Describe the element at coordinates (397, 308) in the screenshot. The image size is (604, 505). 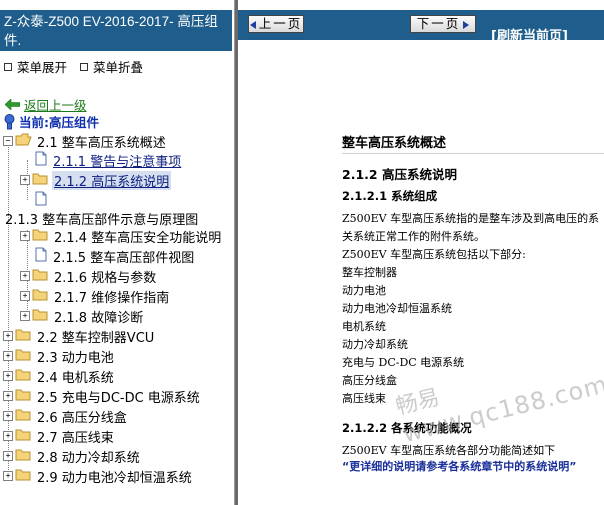
I see `list-item: 动力电池冷却恒温系统` at that location.